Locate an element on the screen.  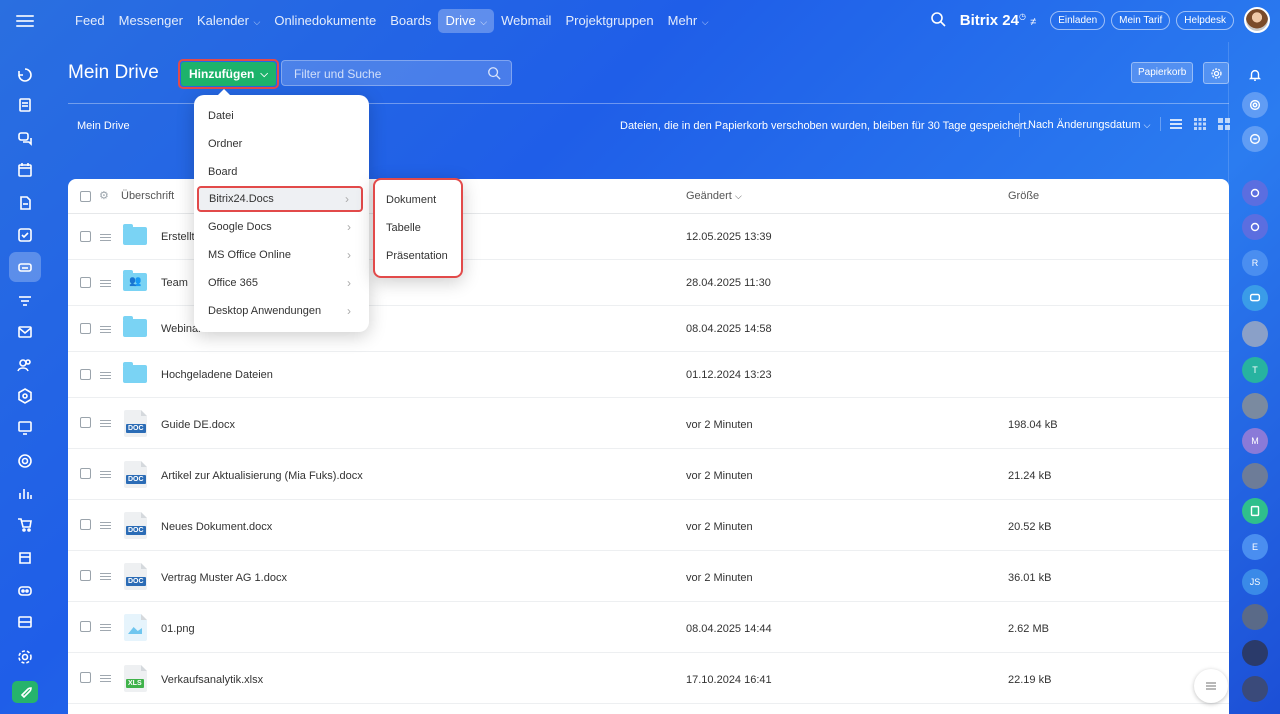
select-all-checkbox is located at coordinates (85, 196).